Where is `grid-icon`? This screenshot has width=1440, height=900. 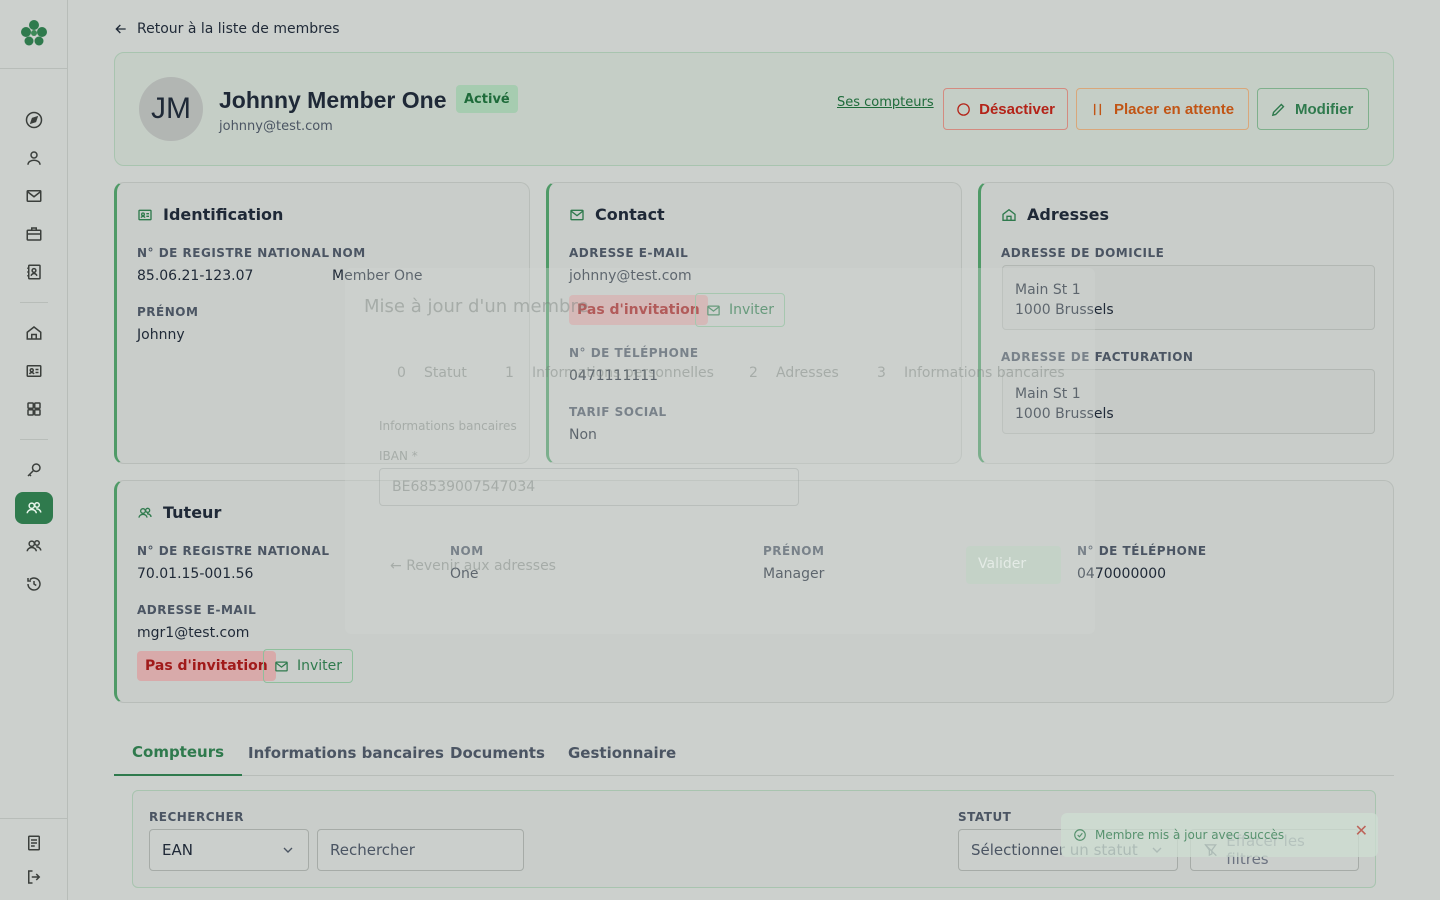 grid-icon is located at coordinates (34, 409).